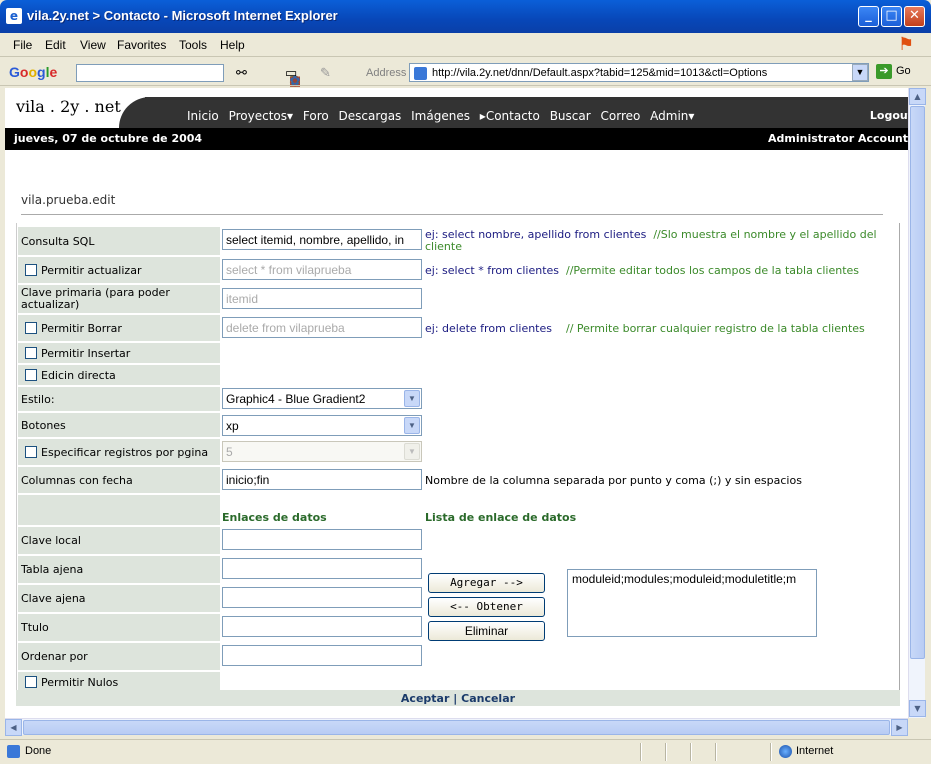 Image resolution: width=931 pixels, height=764 pixels. What do you see at coordinates (119, 399) in the screenshot?
I see `estilo-label: Estilo:` at bounding box center [119, 399].